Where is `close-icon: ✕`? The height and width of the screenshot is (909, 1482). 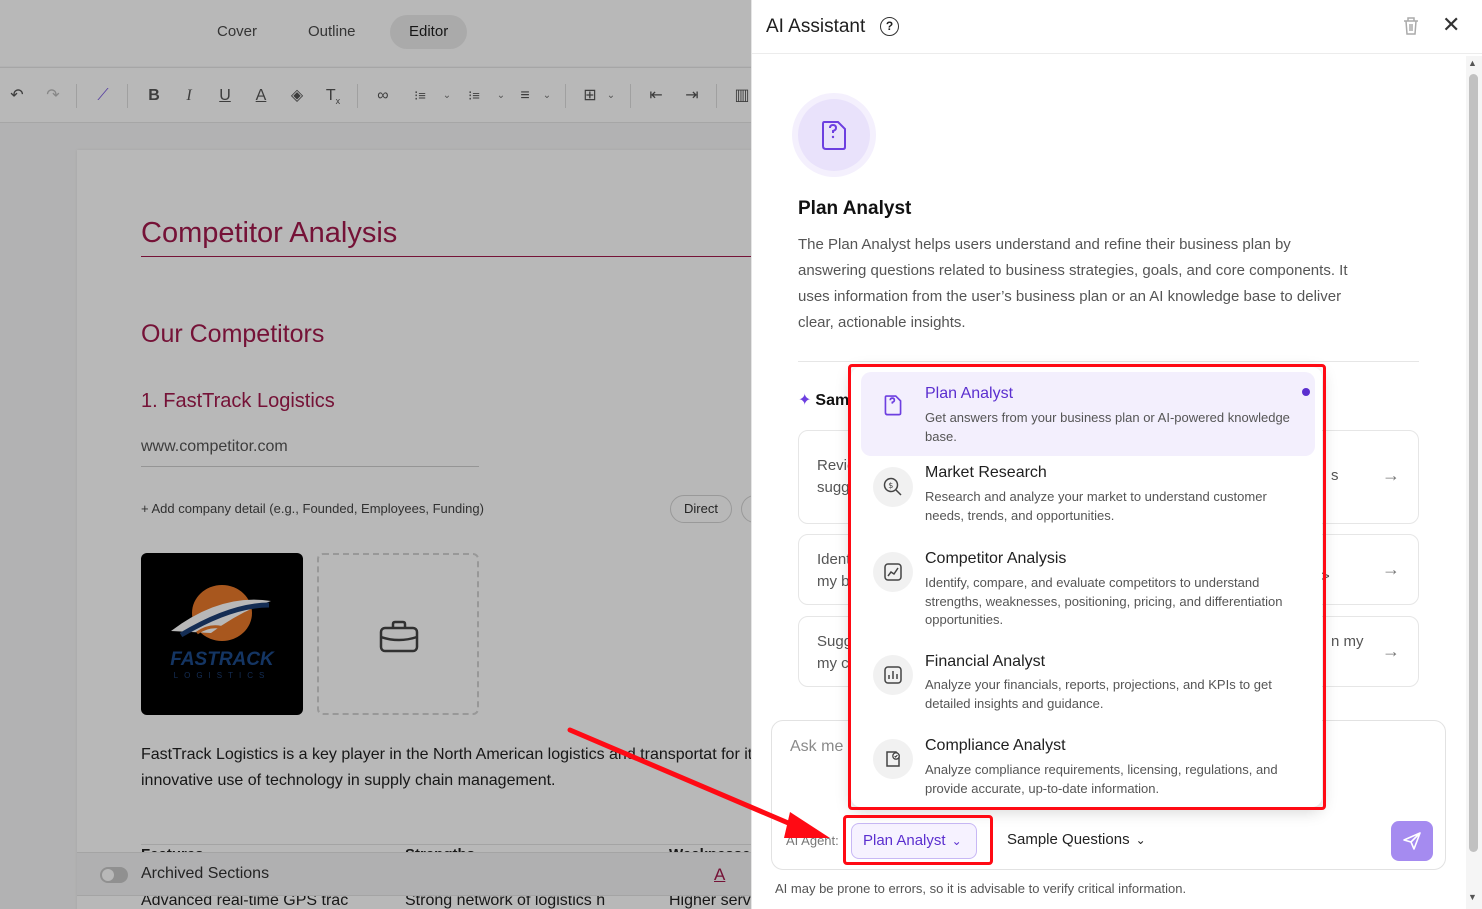
close-icon: ✕ is located at coordinates (1451, 25).